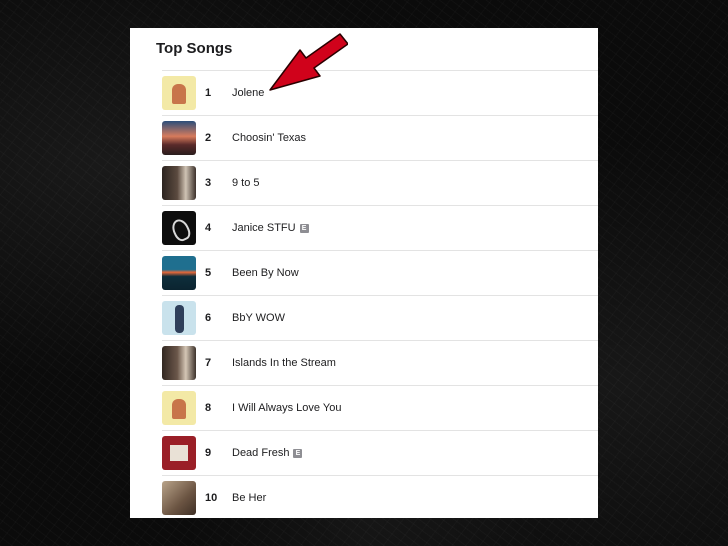 This screenshot has height=546, width=728. Describe the element at coordinates (208, 318) in the screenshot. I see `song-rank: 6` at that location.